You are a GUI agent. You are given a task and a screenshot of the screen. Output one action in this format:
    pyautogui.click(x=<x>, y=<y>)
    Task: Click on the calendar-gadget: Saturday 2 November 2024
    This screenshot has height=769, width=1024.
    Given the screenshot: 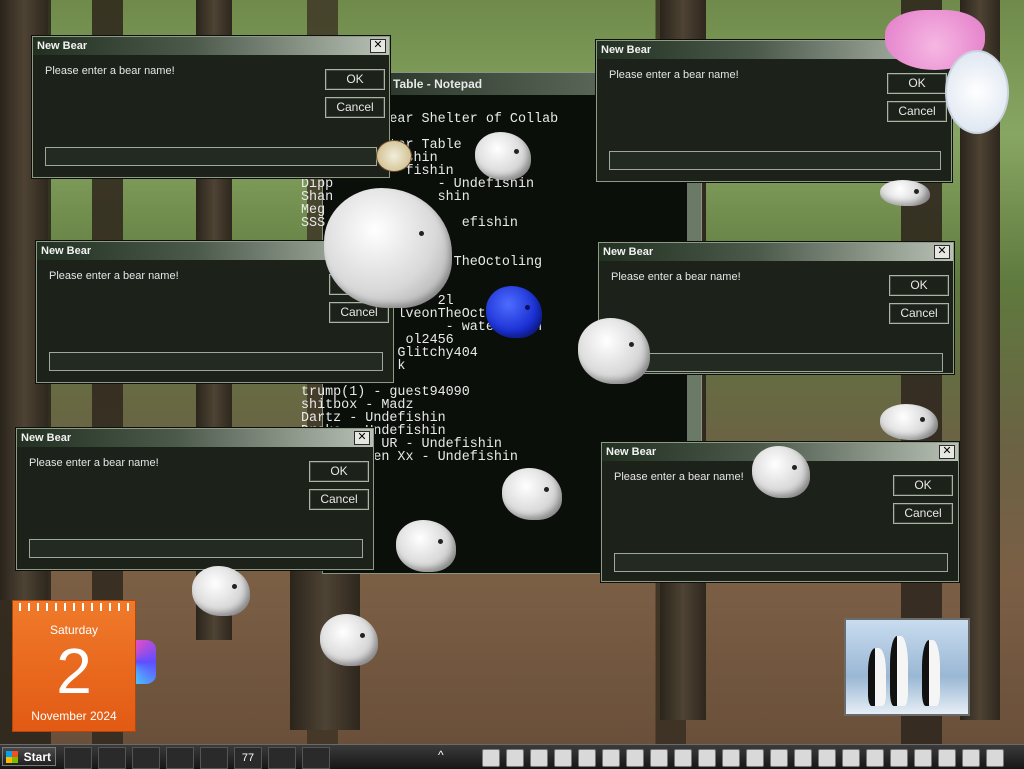 What is the action you would take?
    pyautogui.click(x=74, y=666)
    